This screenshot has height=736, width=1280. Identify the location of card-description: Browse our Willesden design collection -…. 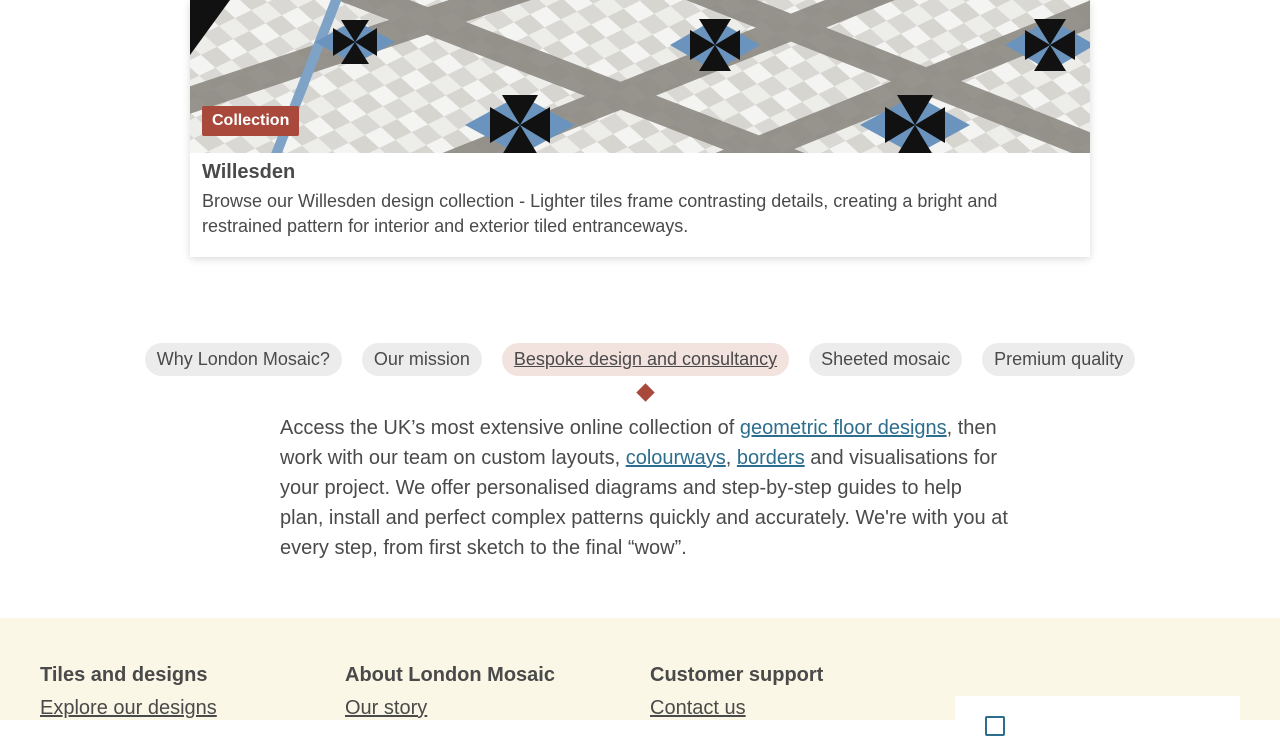
(600, 213).